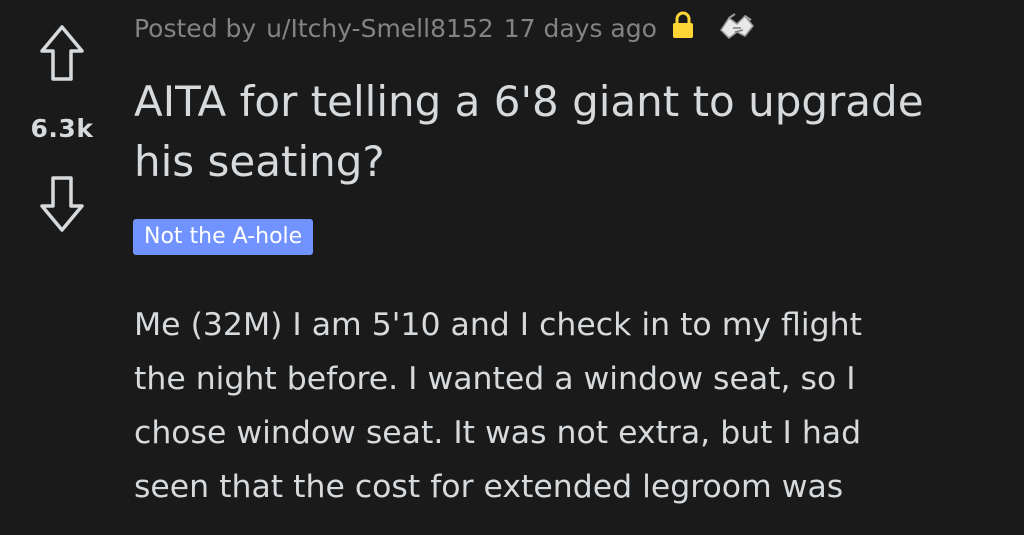  I want to click on post-title-line-2: his seating?, so click(259, 161).